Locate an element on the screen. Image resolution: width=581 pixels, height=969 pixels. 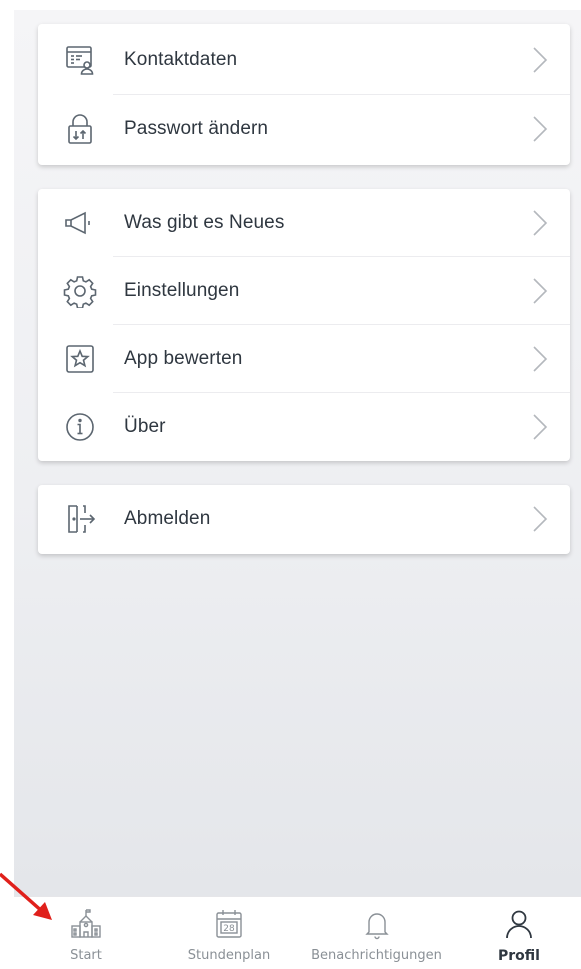
calendar-date-text: 28 is located at coordinates (229, 929).